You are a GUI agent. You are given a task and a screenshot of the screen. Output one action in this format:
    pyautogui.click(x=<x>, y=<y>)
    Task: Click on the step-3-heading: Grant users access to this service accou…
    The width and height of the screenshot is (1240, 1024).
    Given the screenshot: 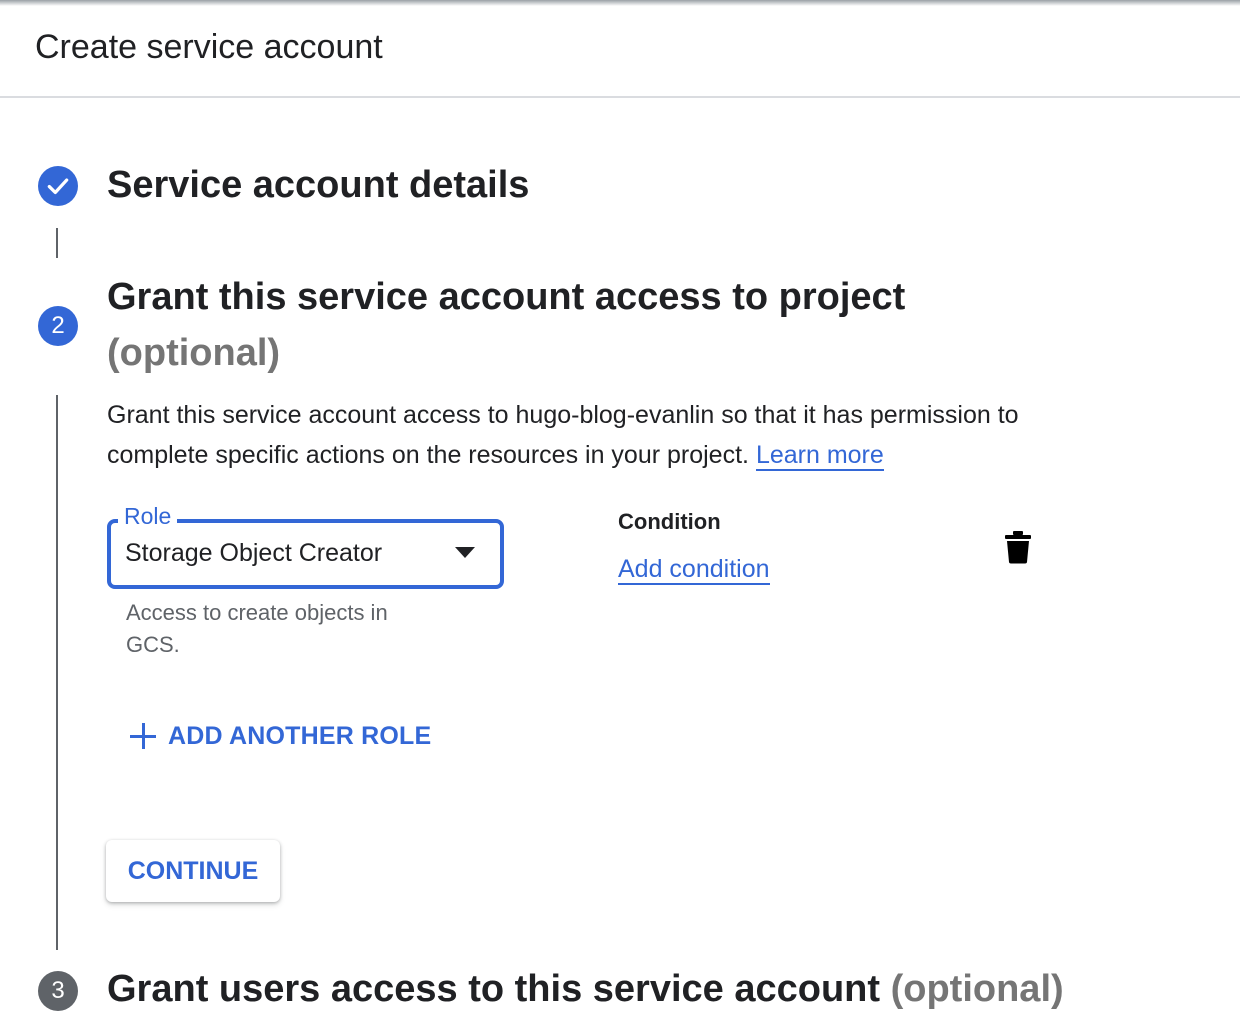 What is the action you would take?
    pyautogui.click(x=585, y=989)
    